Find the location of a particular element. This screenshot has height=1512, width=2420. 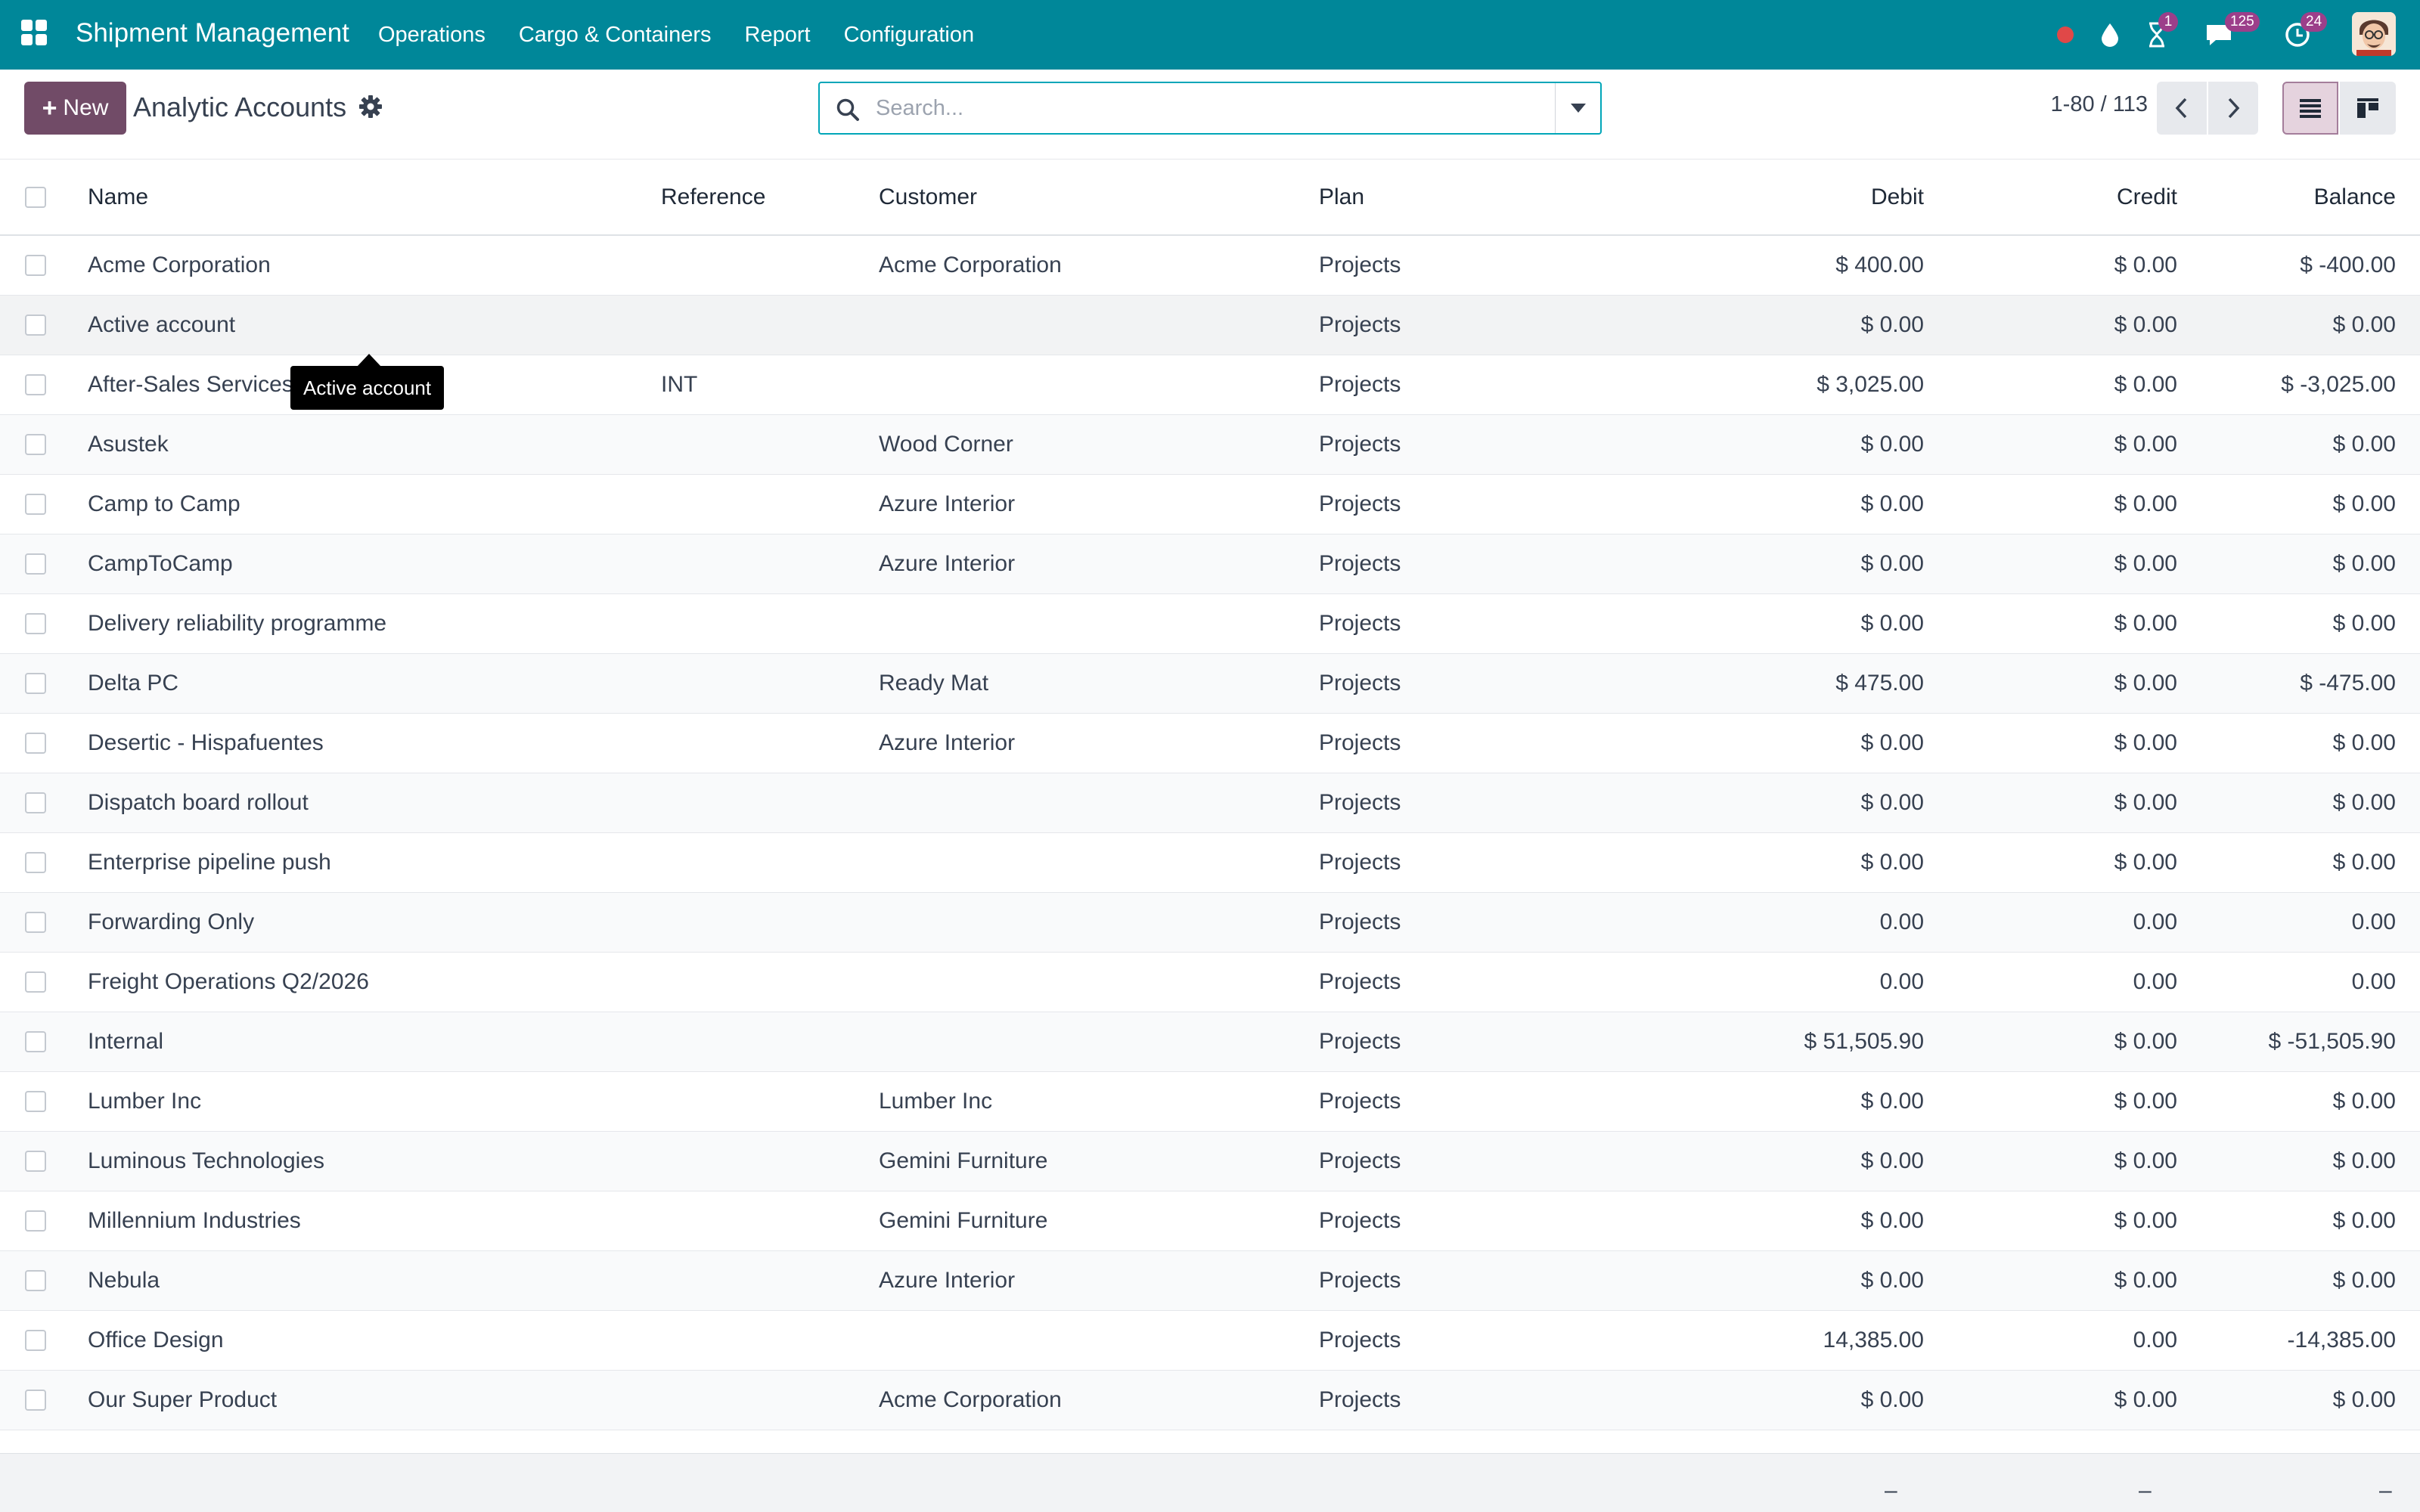

footer-credit-total: – is located at coordinates (2145, 1490).